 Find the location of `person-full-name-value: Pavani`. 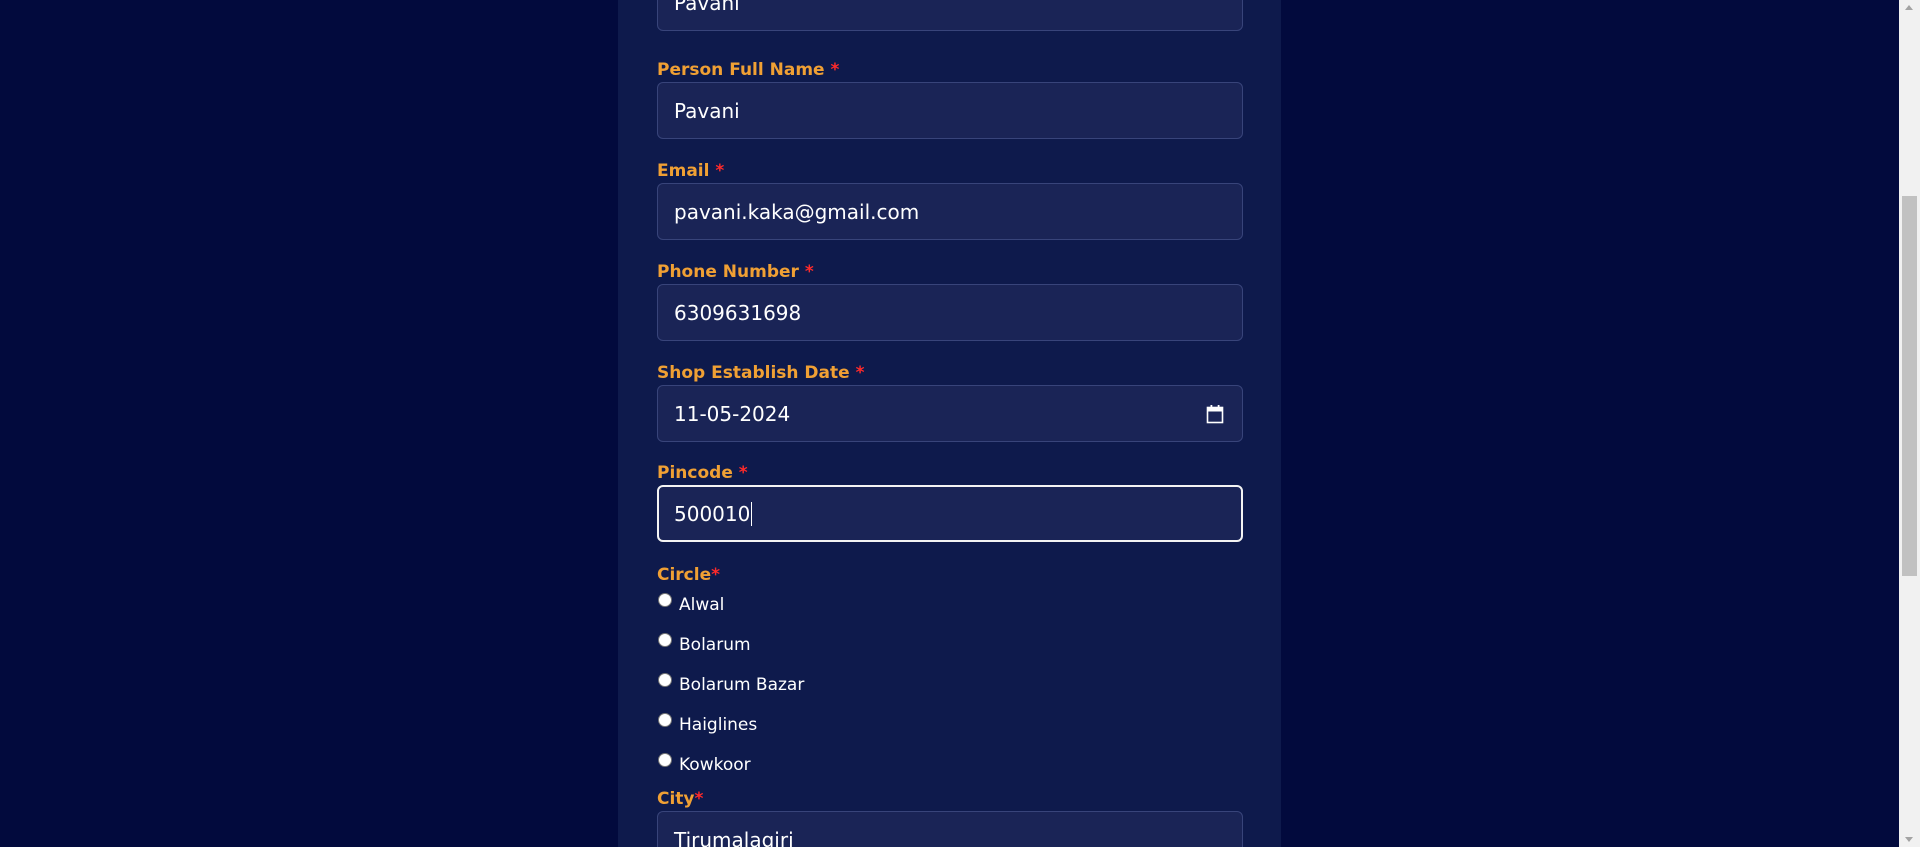

person-full-name-value: Pavani is located at coordinates (707, 110).